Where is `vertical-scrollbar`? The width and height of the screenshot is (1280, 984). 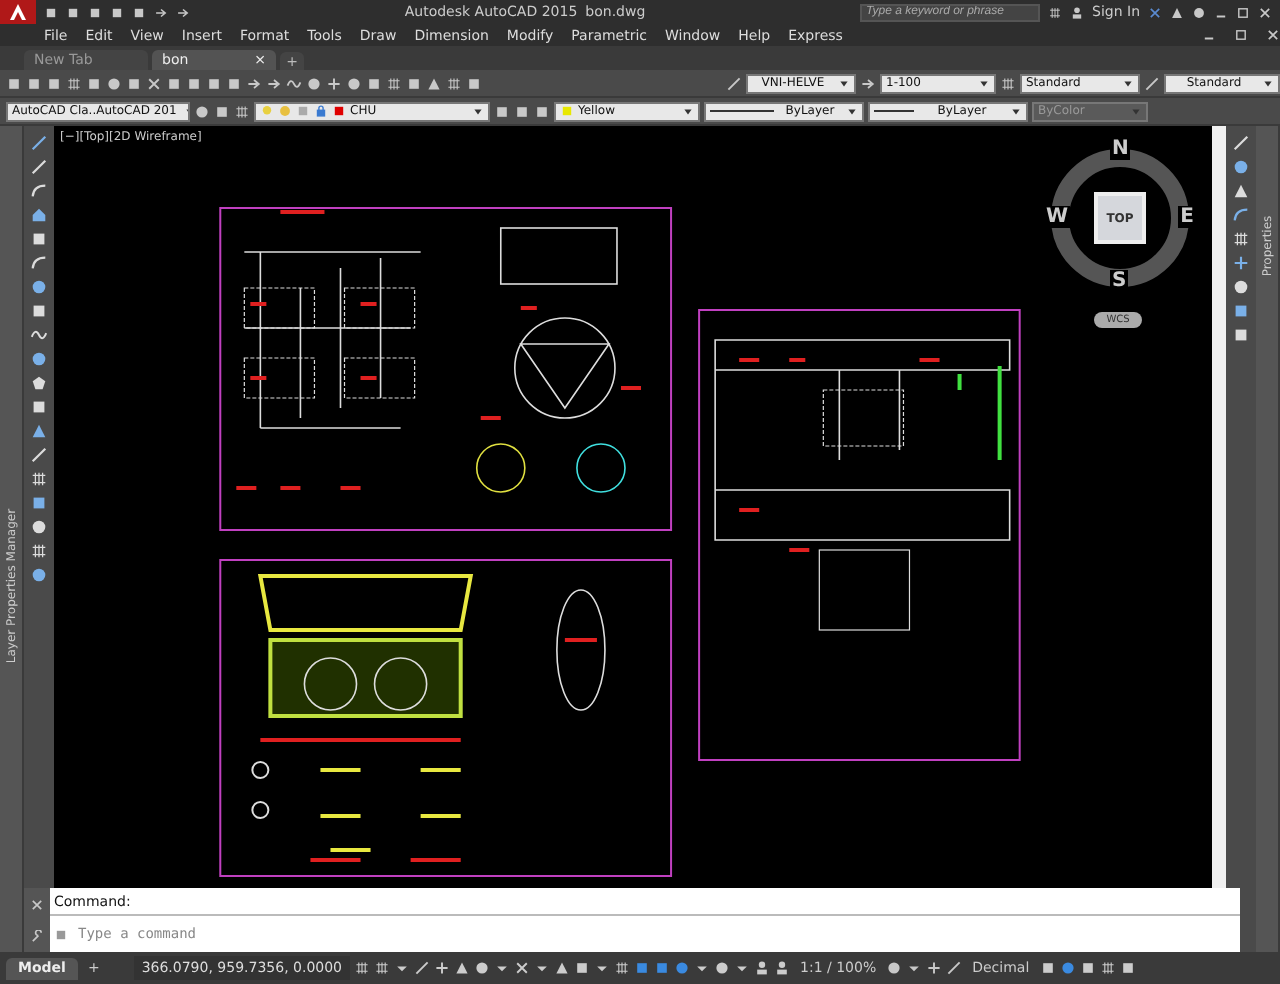 vertical-scrollbar is located at coordinates (1219, 507).